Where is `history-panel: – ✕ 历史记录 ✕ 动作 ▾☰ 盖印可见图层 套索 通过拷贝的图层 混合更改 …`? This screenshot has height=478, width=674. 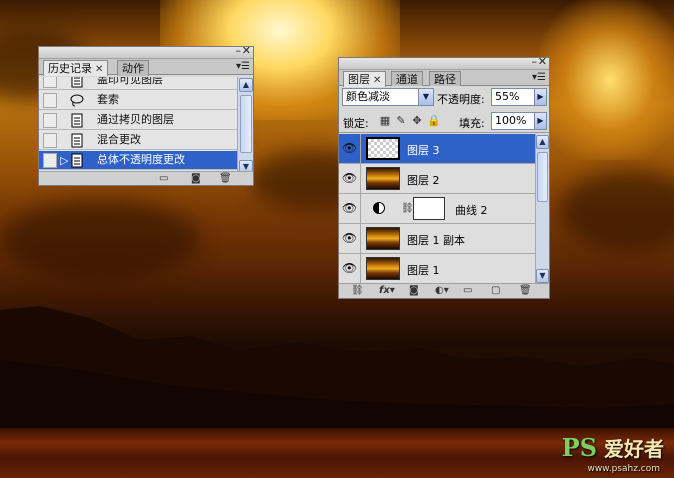 history-panel: – ✕ 历史记录 ✕ 动作 ▾☰ 盖印可见图层 套索 通过拷贝的图层 混合更改 … is located at coordinates (146, 115).